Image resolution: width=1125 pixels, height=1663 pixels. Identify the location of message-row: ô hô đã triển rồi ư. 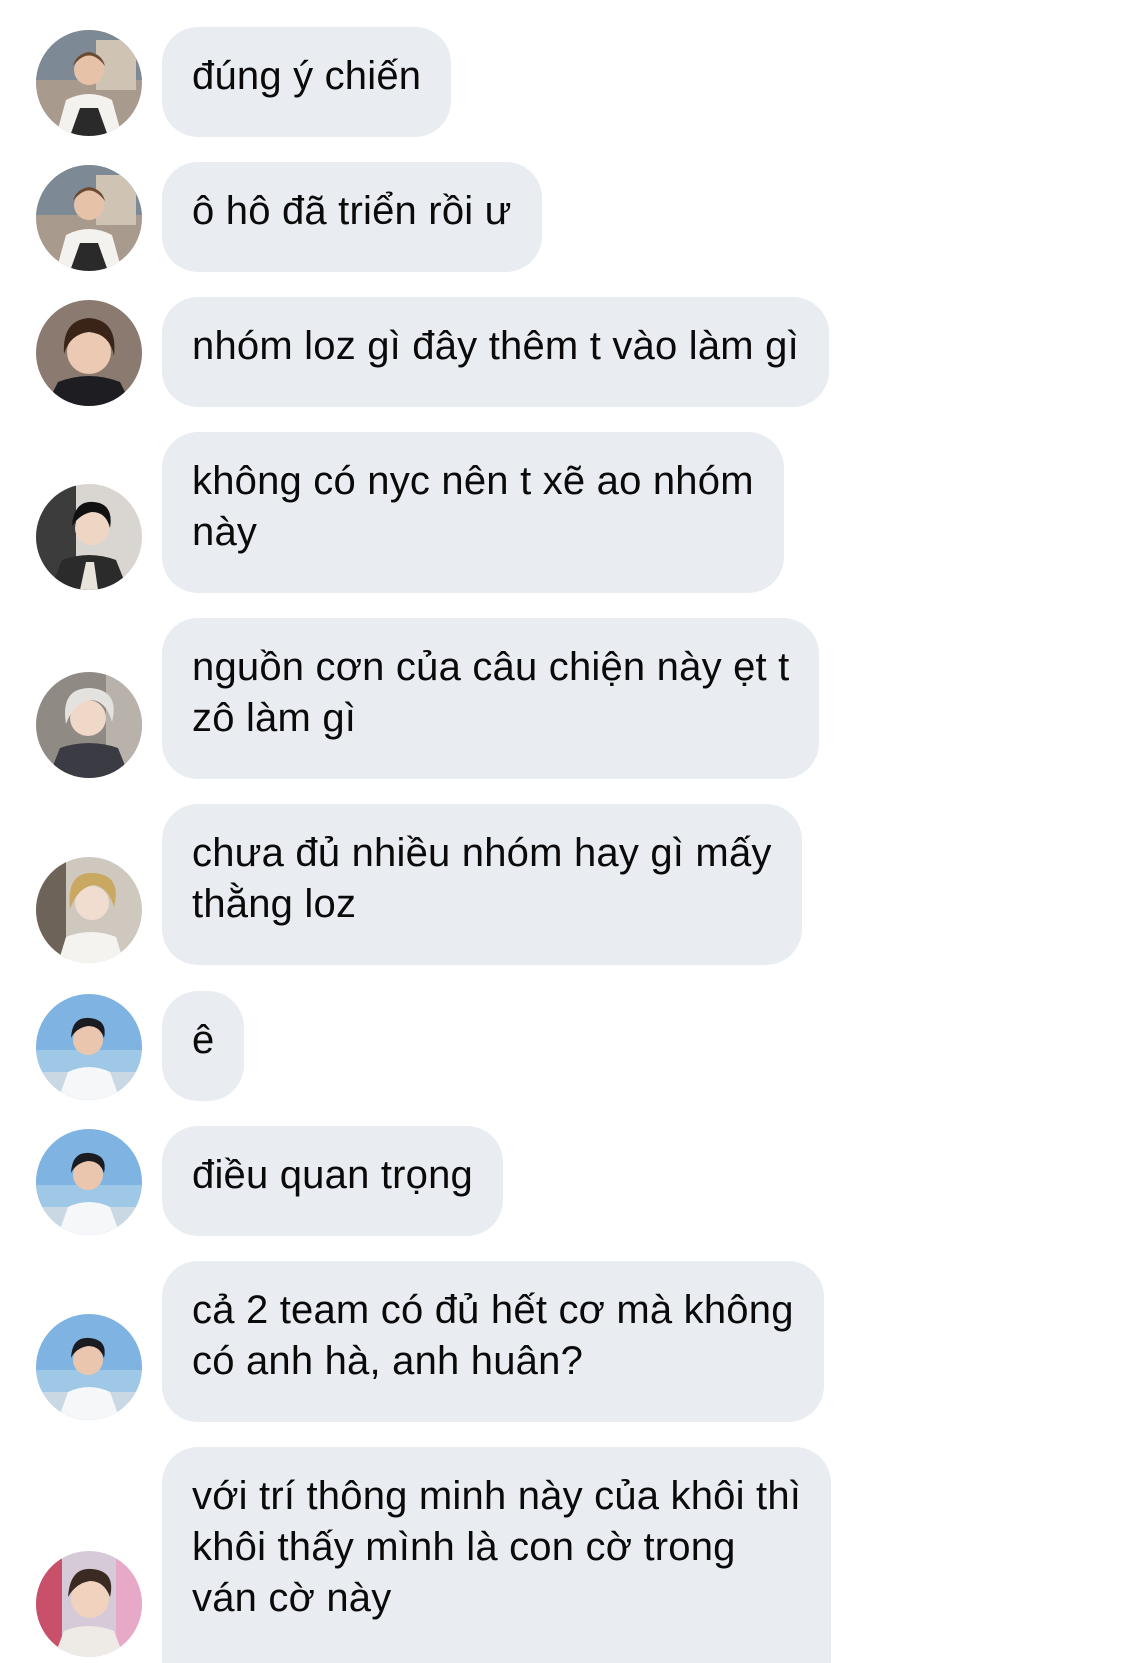
(562, 217).